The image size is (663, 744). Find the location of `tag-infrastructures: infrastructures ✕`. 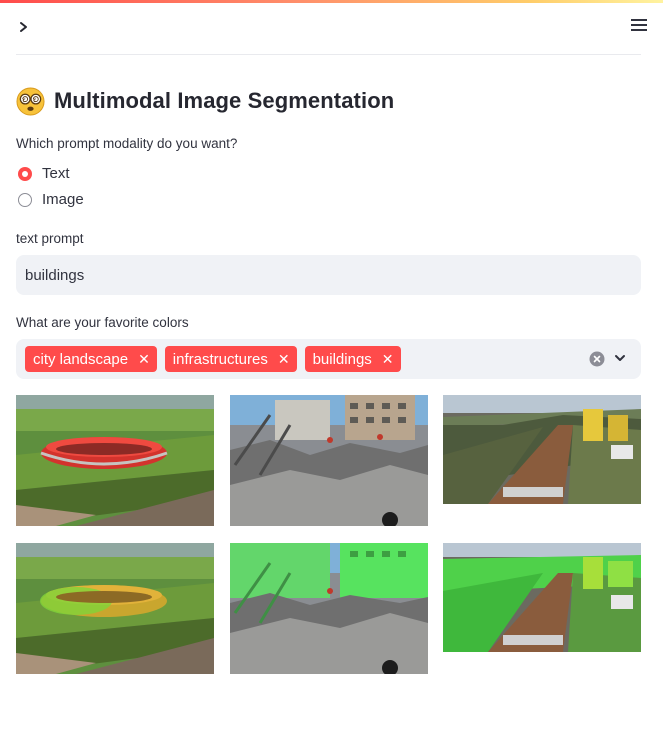

tag-infrastructures: infrastructures ✕ is located at coordinates (230, 359).